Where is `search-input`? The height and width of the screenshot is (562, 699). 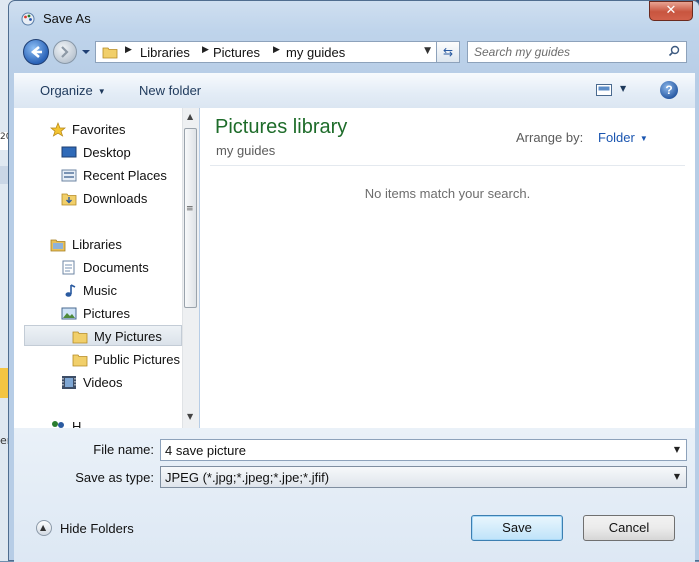
search-input is located at coordinates (564, 52).